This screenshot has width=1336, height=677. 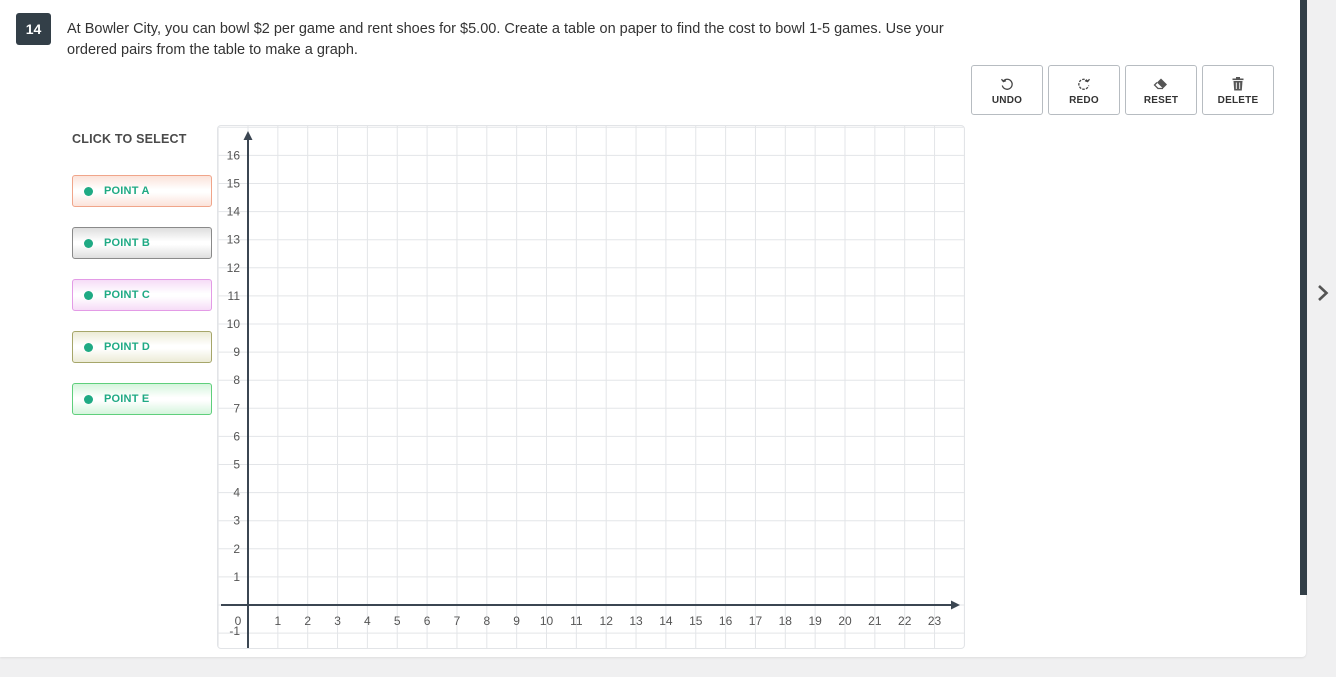 What do you see at coordinates (236, 380) in the screenshot?
I see `y-tick-label: 8` at bounding box center [236, 380].